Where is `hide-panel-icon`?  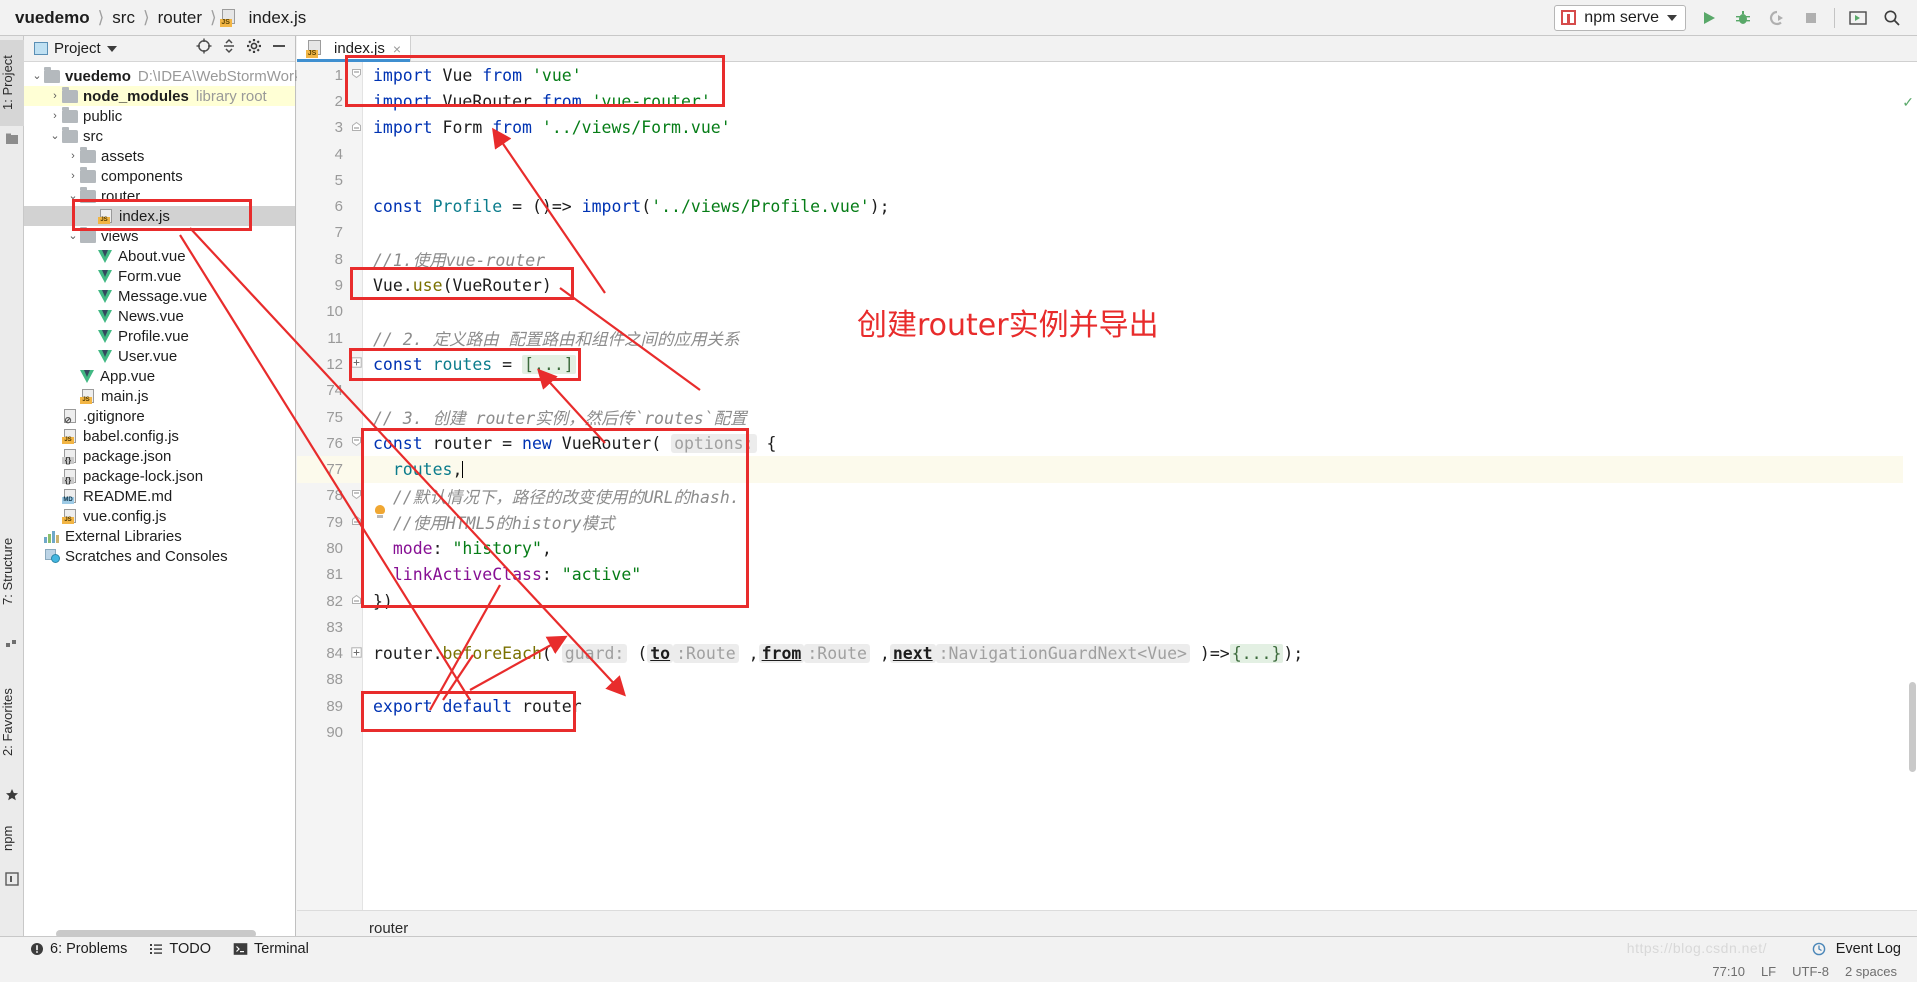 hide-panel-icon is located at coordinates (279, 48).